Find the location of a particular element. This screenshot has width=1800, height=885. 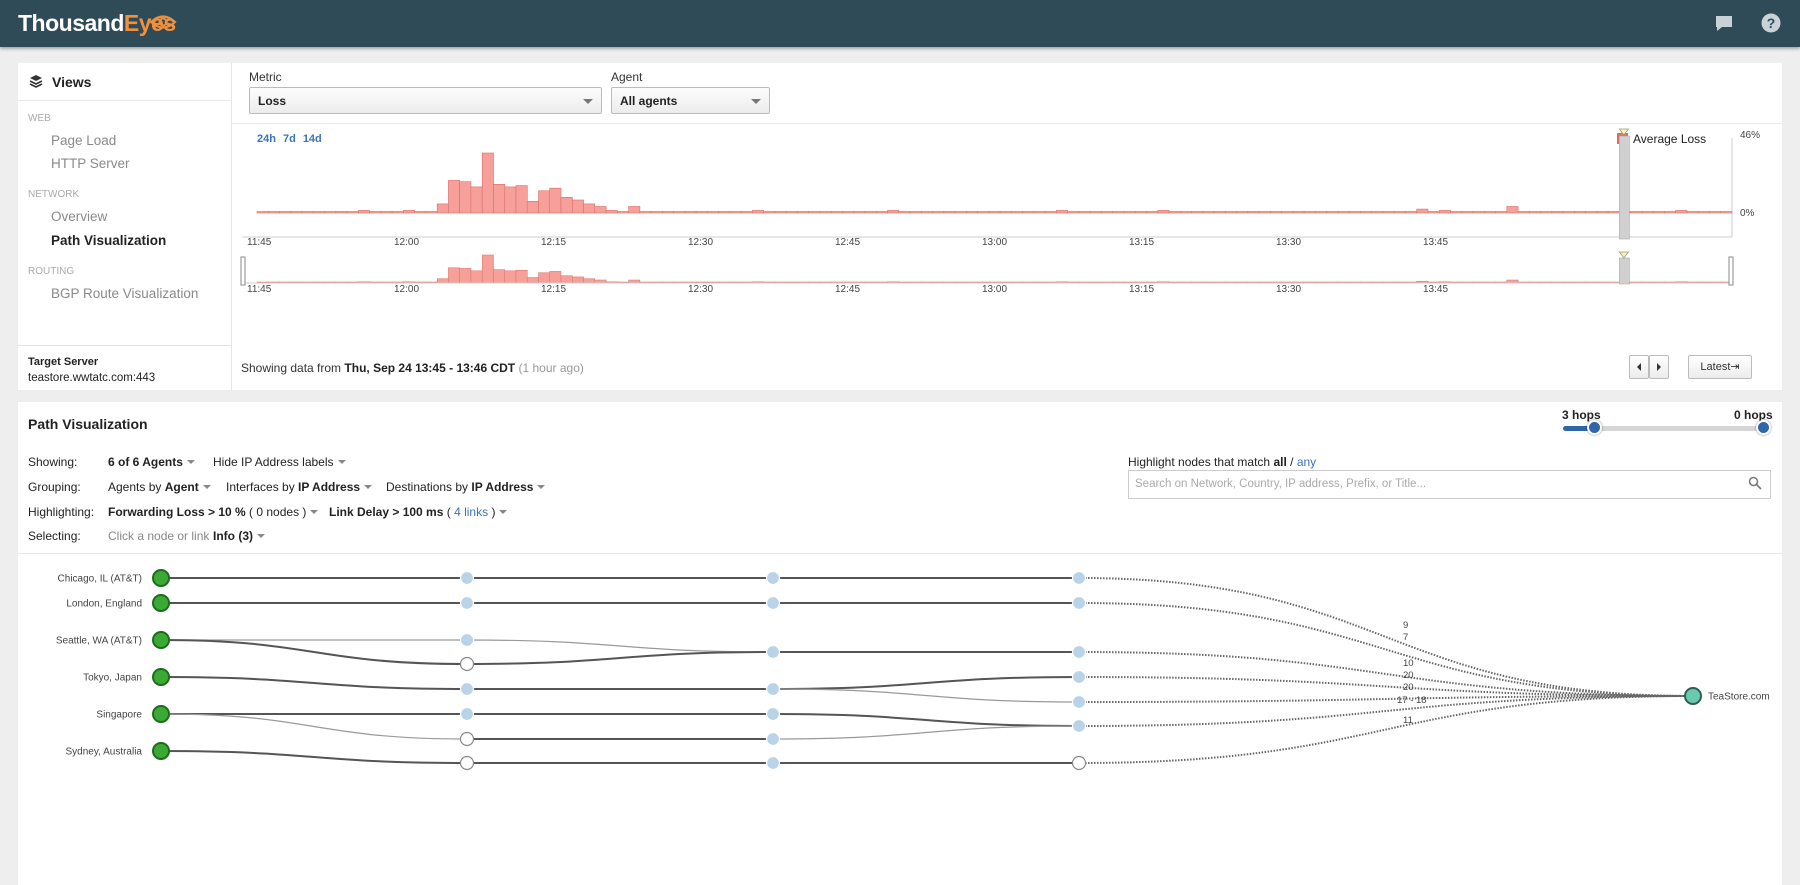

agent-label: Tokyo, Japan is located at coordinates (112, 678).